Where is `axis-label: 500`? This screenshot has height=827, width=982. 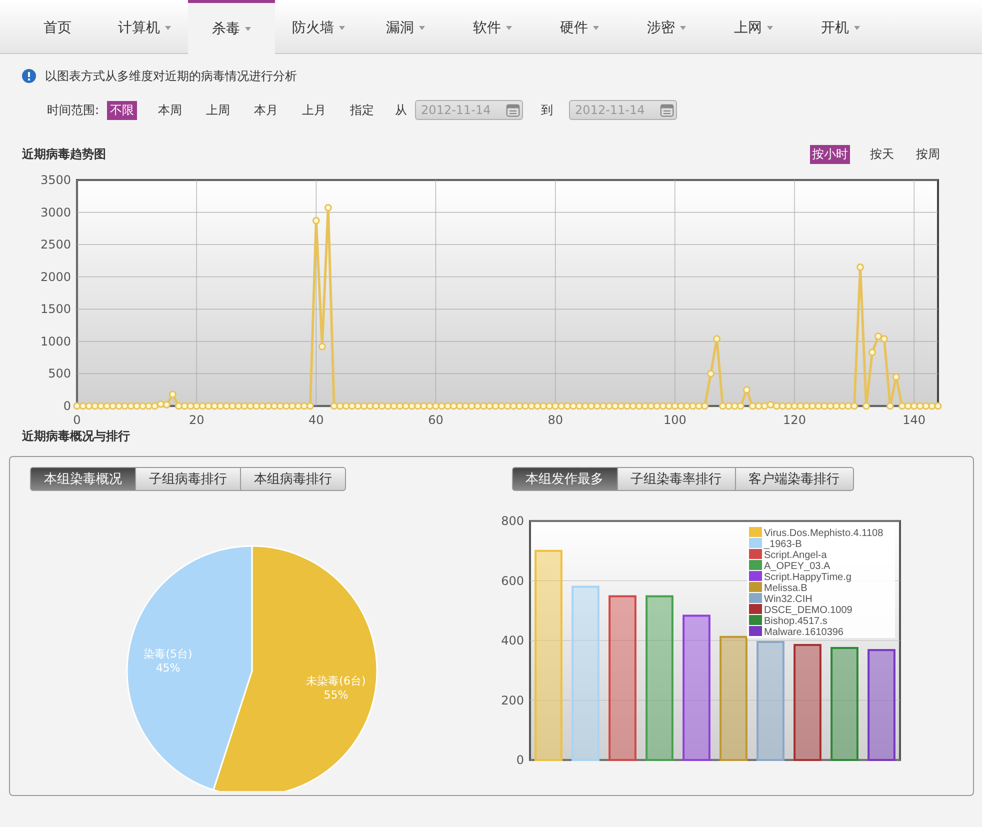
axis-label: 500 is located at coordinates (59, 373).